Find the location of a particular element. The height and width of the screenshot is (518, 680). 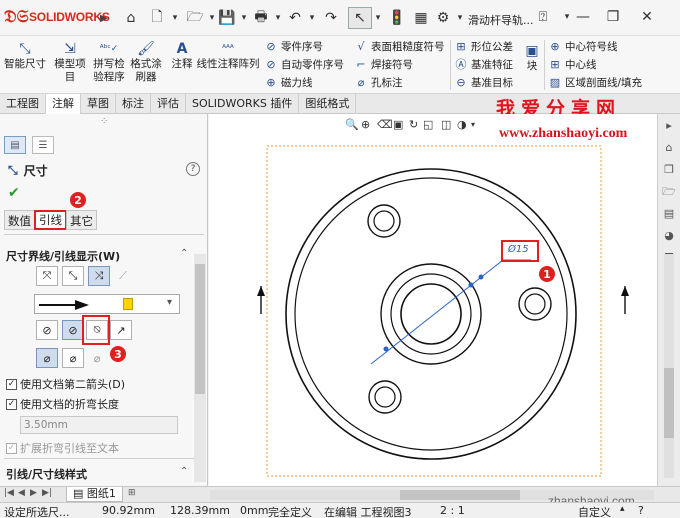

previous-sheet-icon: ◀ is located at coordinates (21, 493).